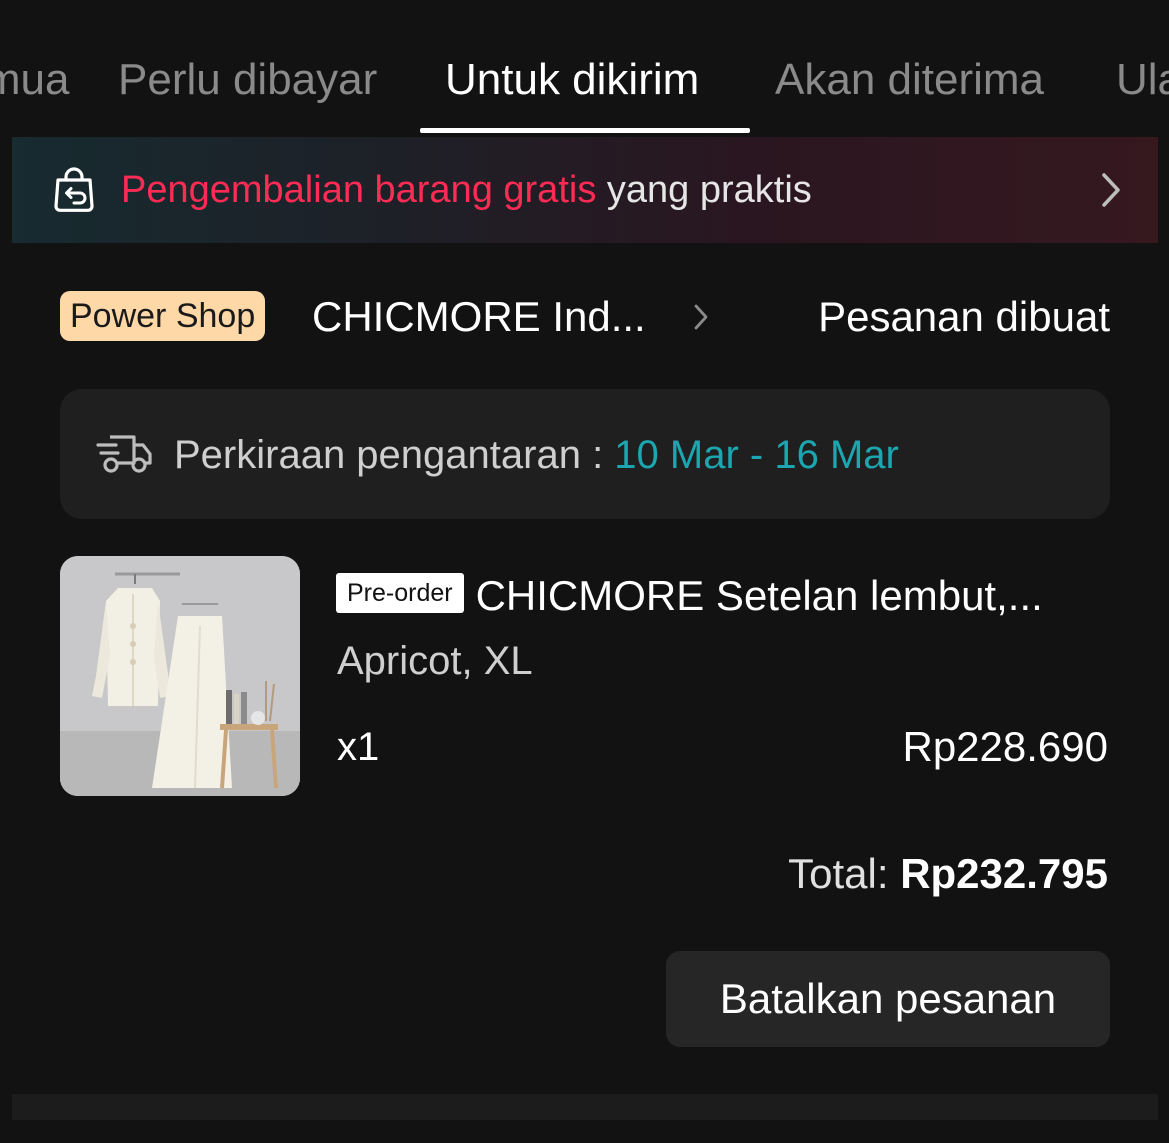 The height and width of the screenshot is (1143, 1169). I want to click on product-photo, so click(180, 676).